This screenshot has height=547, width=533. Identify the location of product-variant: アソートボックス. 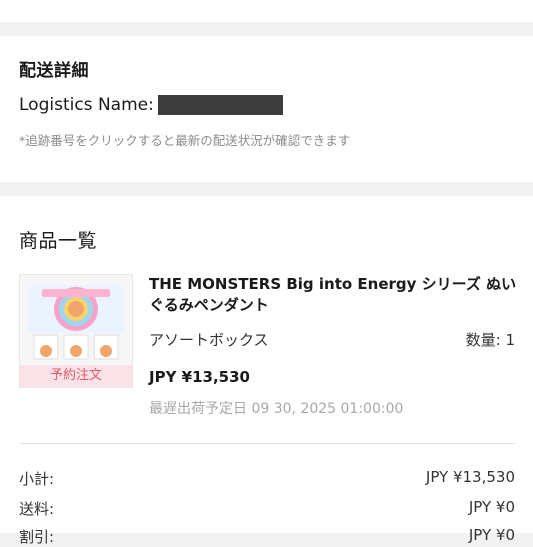
(209, 340).